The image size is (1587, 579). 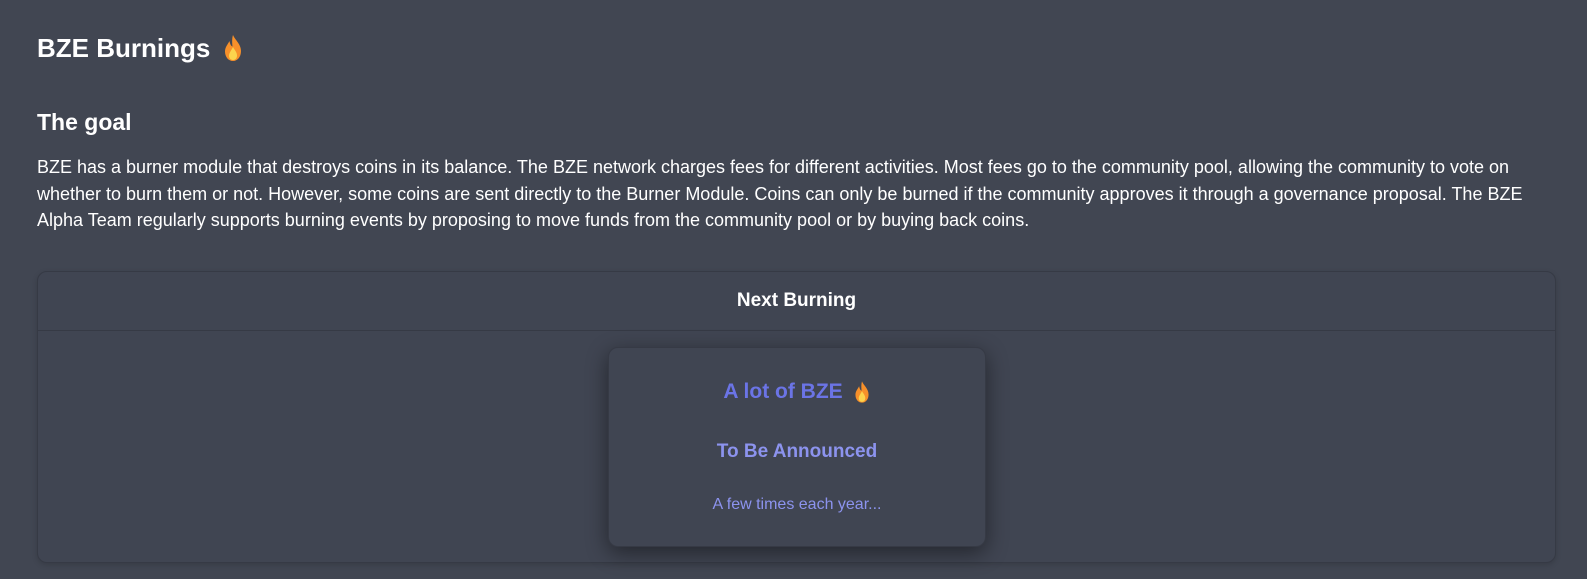 I want to click on next-burning-header: Next Burning, so click(x=796, y=301).